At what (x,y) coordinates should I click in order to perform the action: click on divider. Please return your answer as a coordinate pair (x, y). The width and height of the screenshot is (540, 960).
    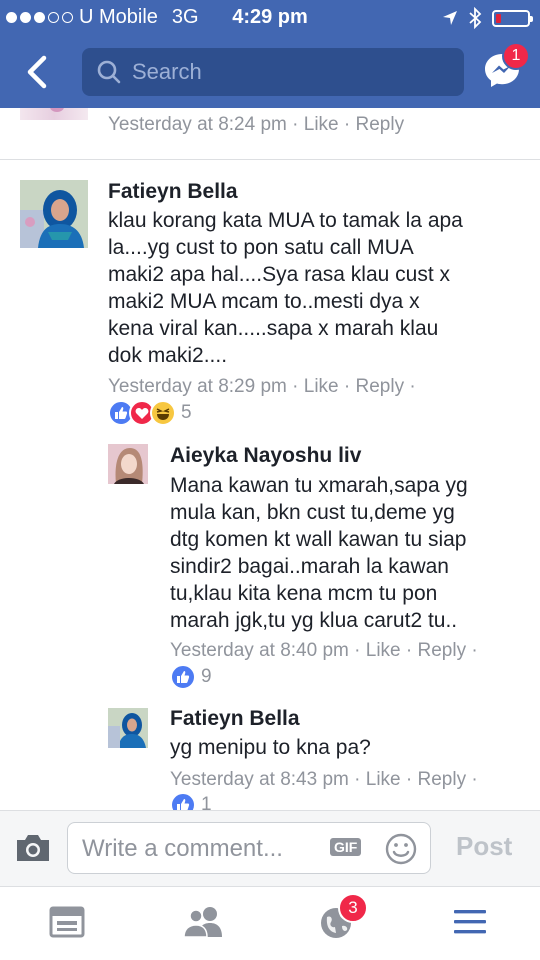
    Looking at the image, I should click on (270, 159).